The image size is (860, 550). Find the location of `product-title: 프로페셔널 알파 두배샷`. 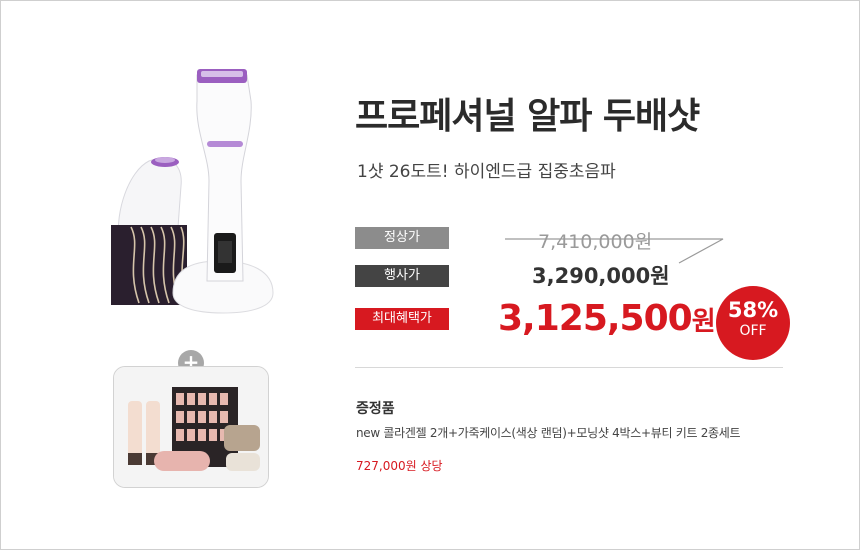

product-title: 프로페셔널 알파 두배샷 is located at coordinates (527, 116).